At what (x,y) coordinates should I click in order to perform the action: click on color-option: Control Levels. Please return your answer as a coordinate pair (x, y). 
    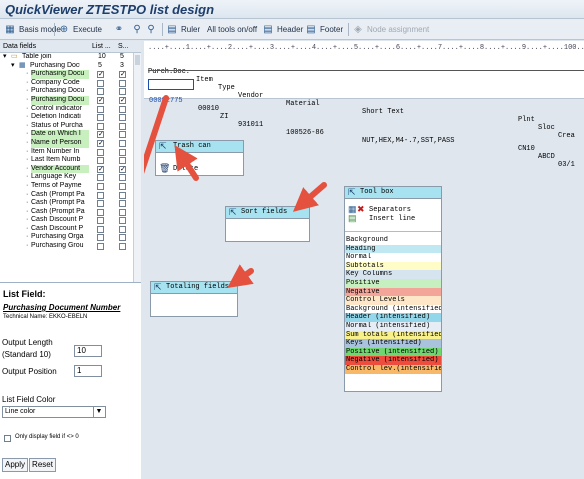
    Looking at the image, I should click on (393, 300).